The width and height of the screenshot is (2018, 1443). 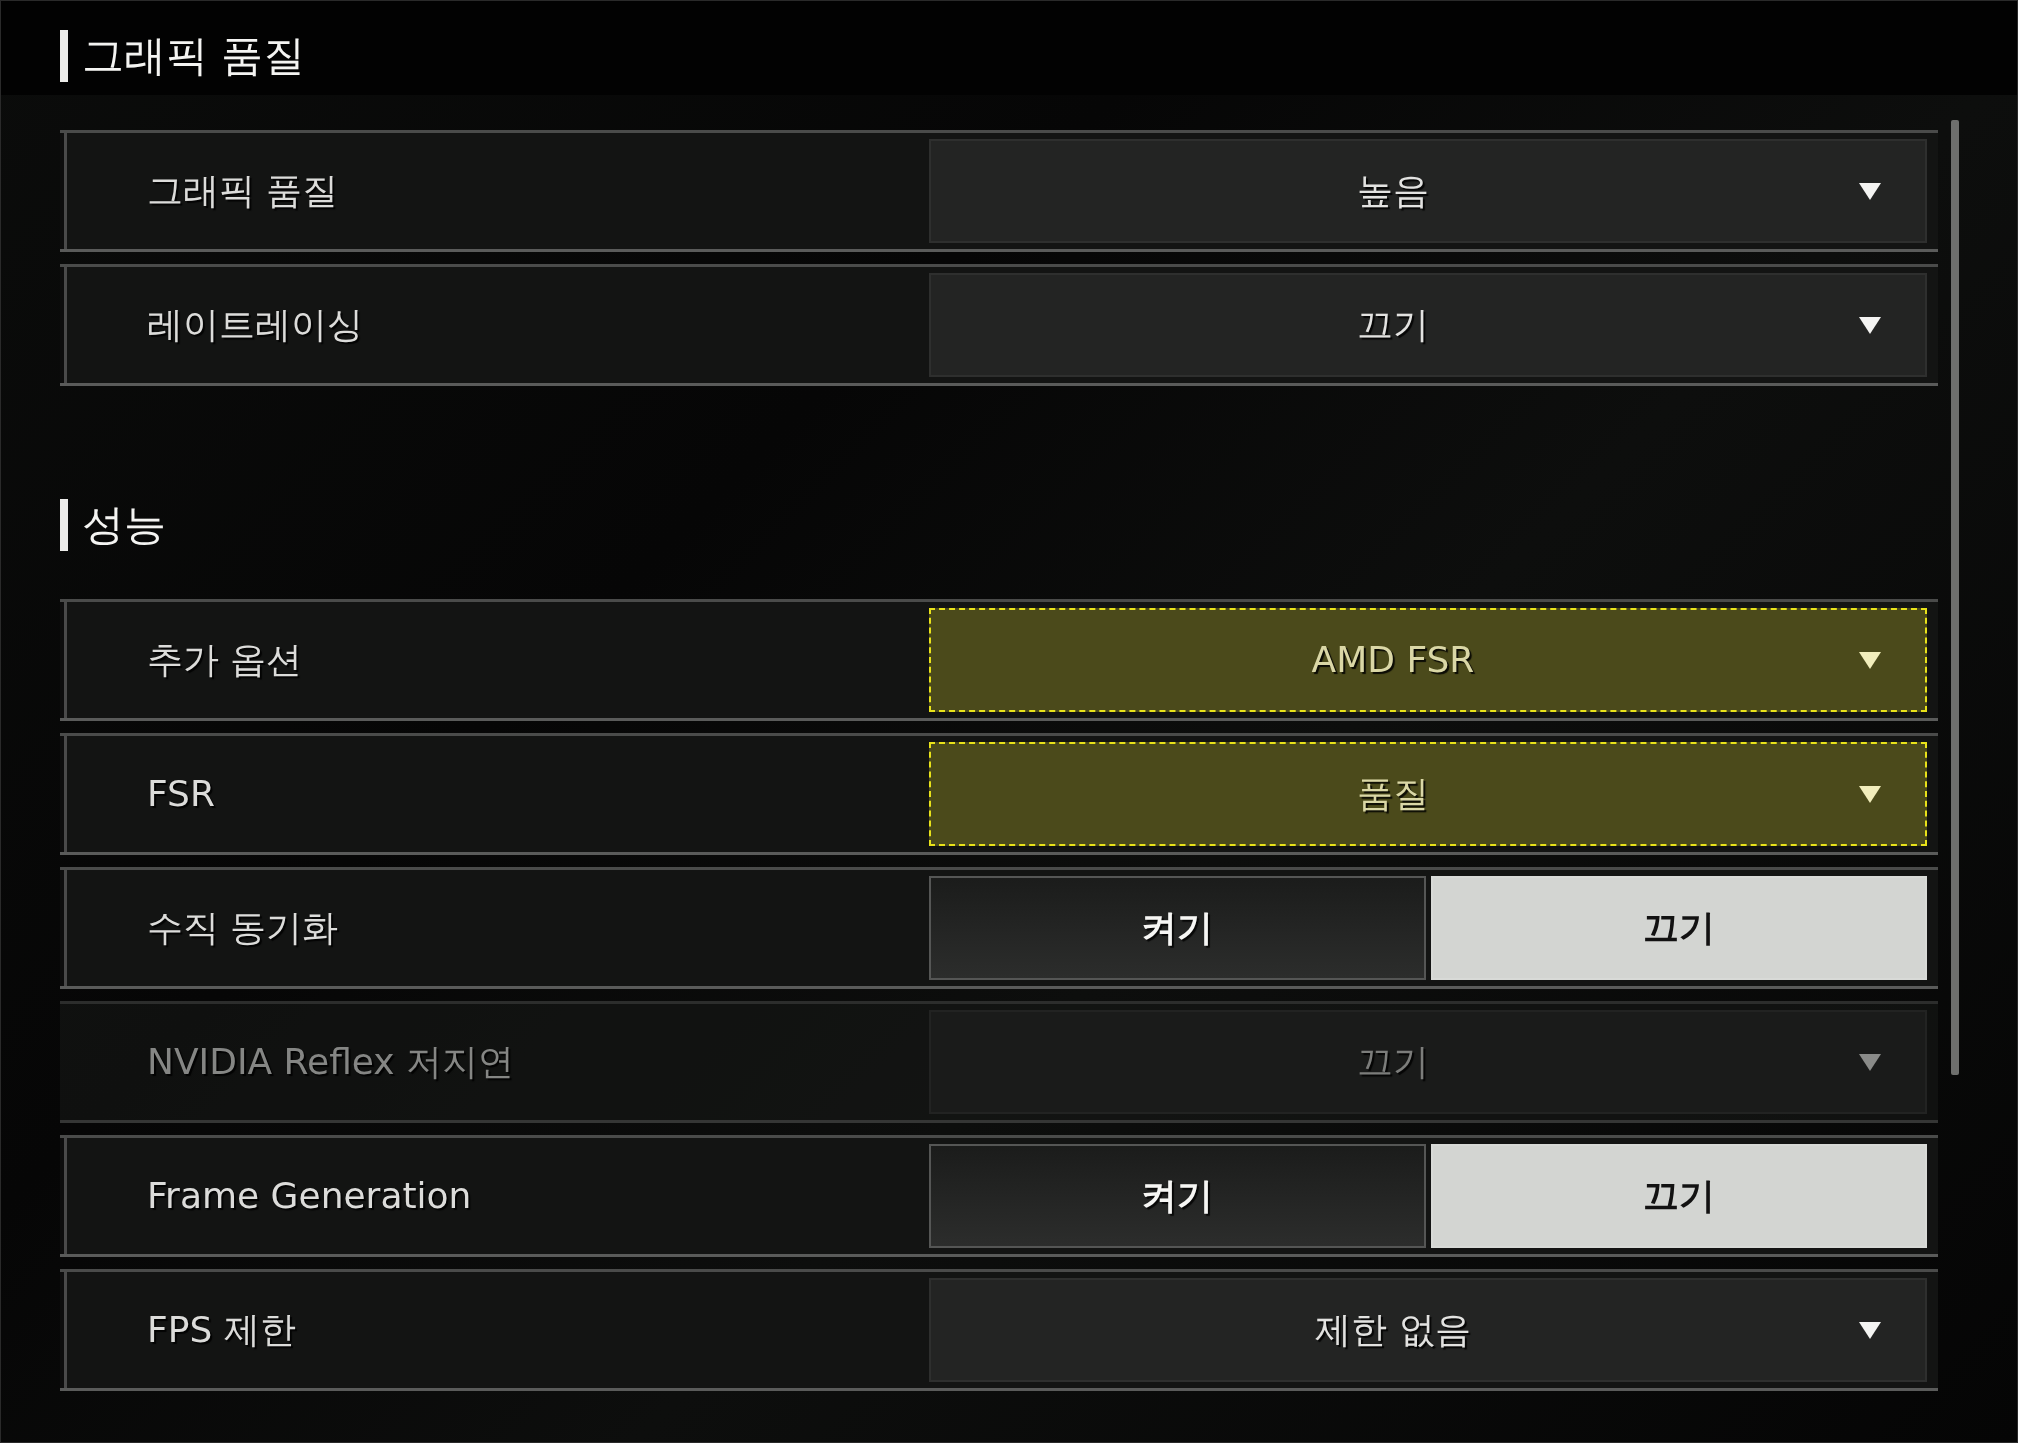 I want to click on setting-label: 추가 옵션, so click(x=225, y=660).